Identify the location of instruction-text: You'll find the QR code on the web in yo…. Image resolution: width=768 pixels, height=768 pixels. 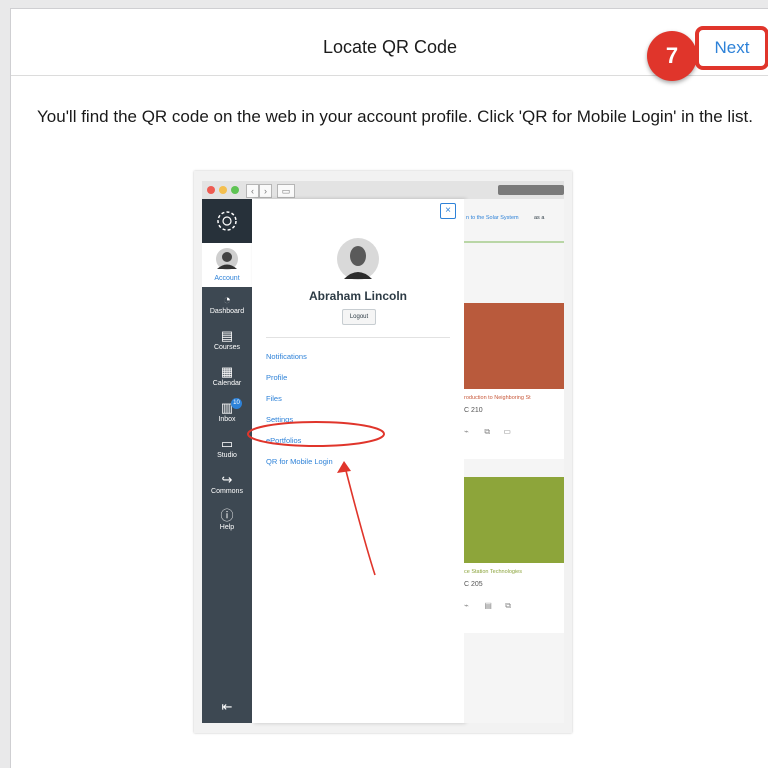
(395, 116).